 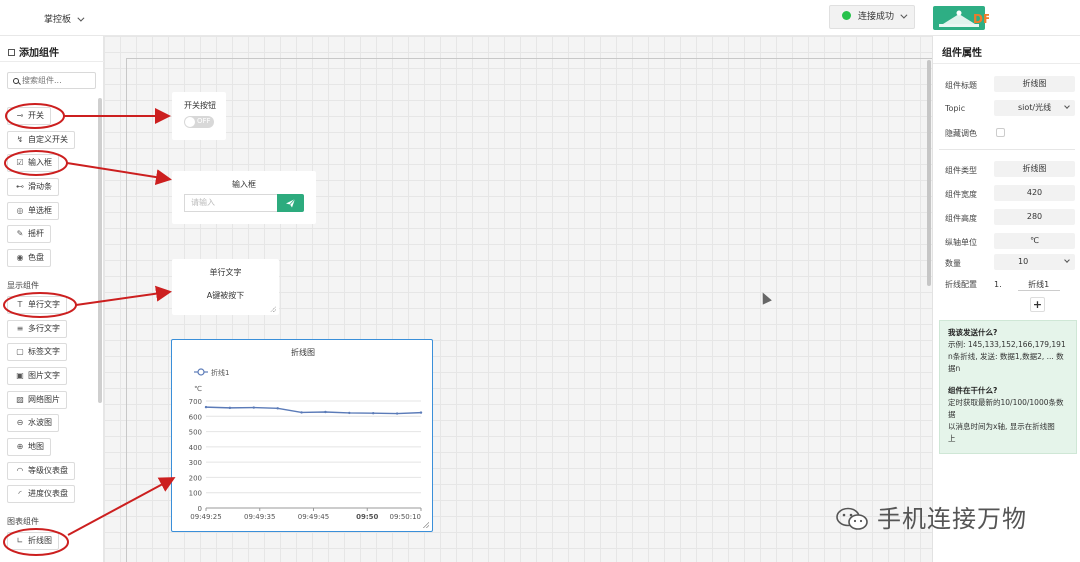 I want to click on radio-icon: ◎, so click(x=20, y=210).